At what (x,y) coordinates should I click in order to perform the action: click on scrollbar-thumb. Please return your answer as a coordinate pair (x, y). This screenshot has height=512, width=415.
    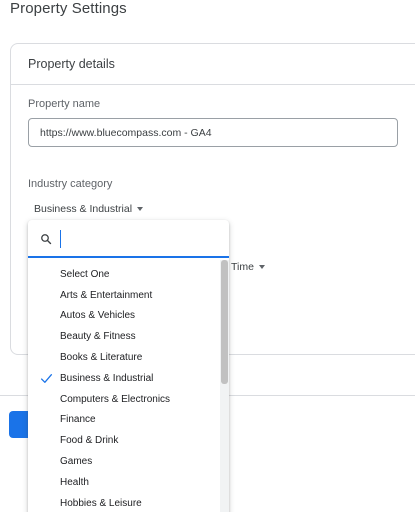
    Looking at the image, I should click on (224, 322).